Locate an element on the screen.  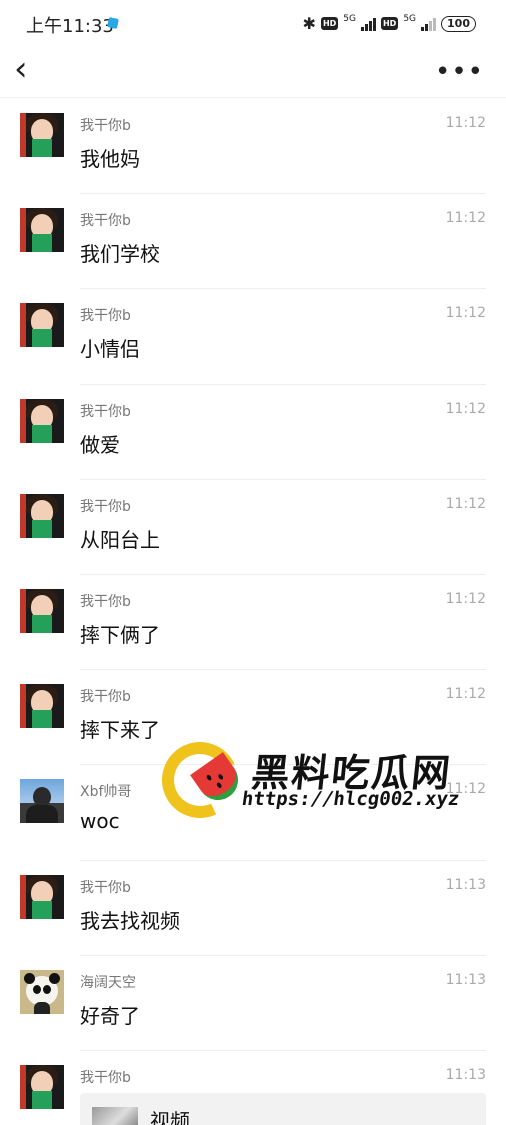
video-thumbnail is located at coordinates (115, 1116).